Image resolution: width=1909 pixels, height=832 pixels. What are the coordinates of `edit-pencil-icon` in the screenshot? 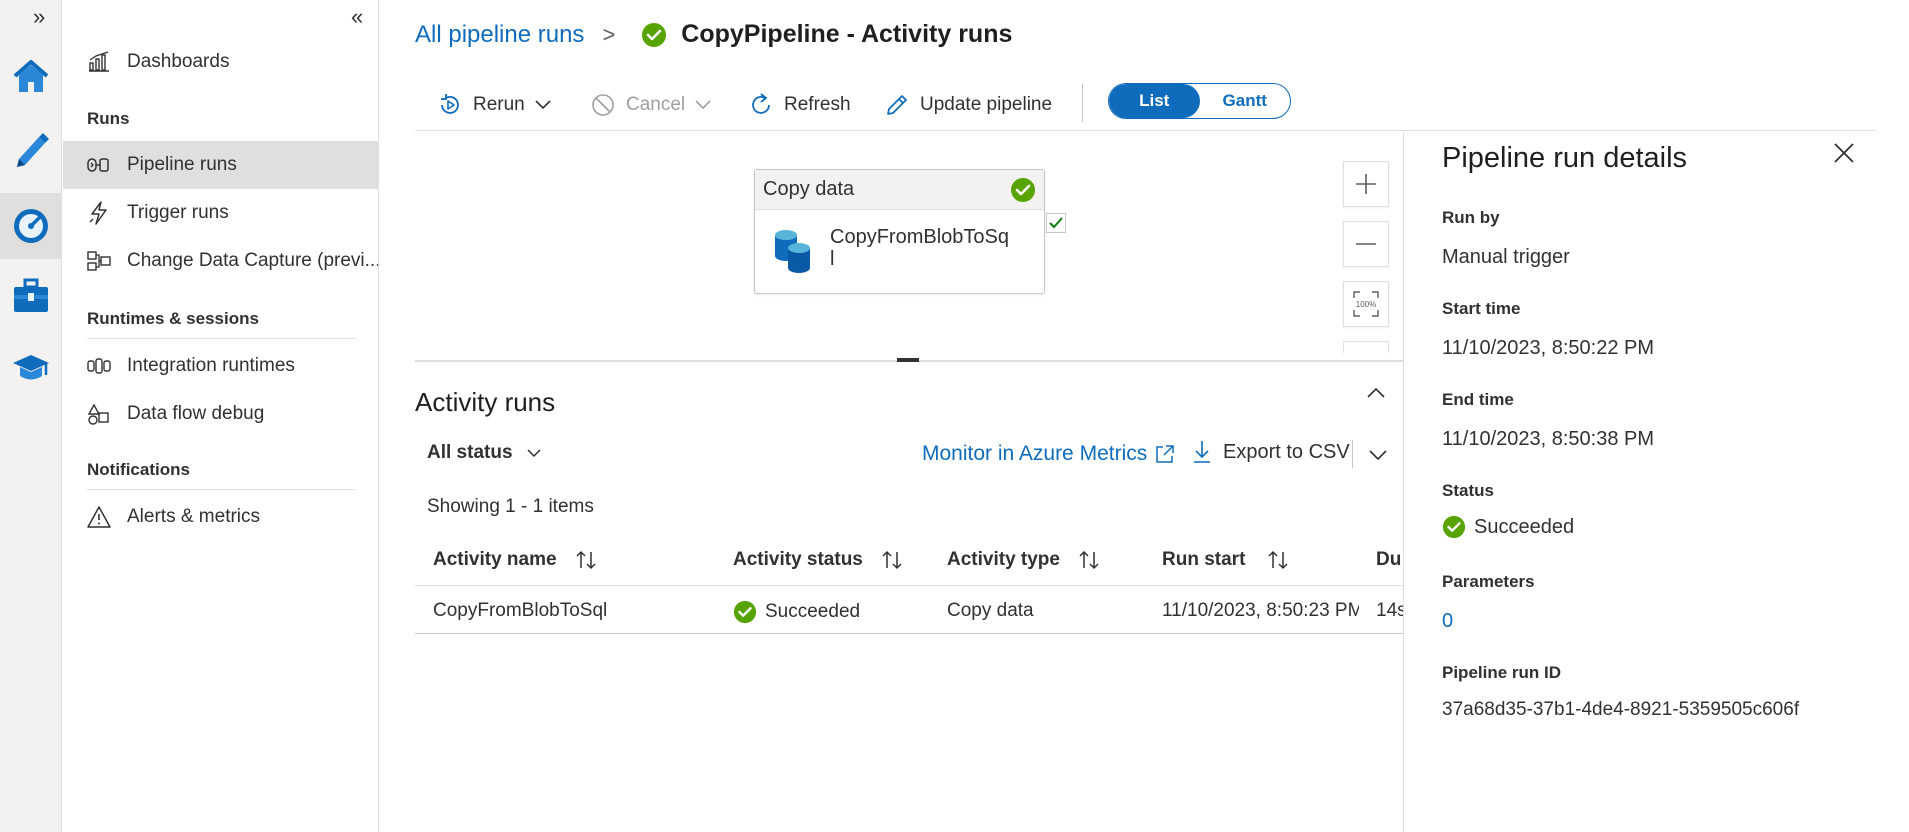 It's located at (897, 105).